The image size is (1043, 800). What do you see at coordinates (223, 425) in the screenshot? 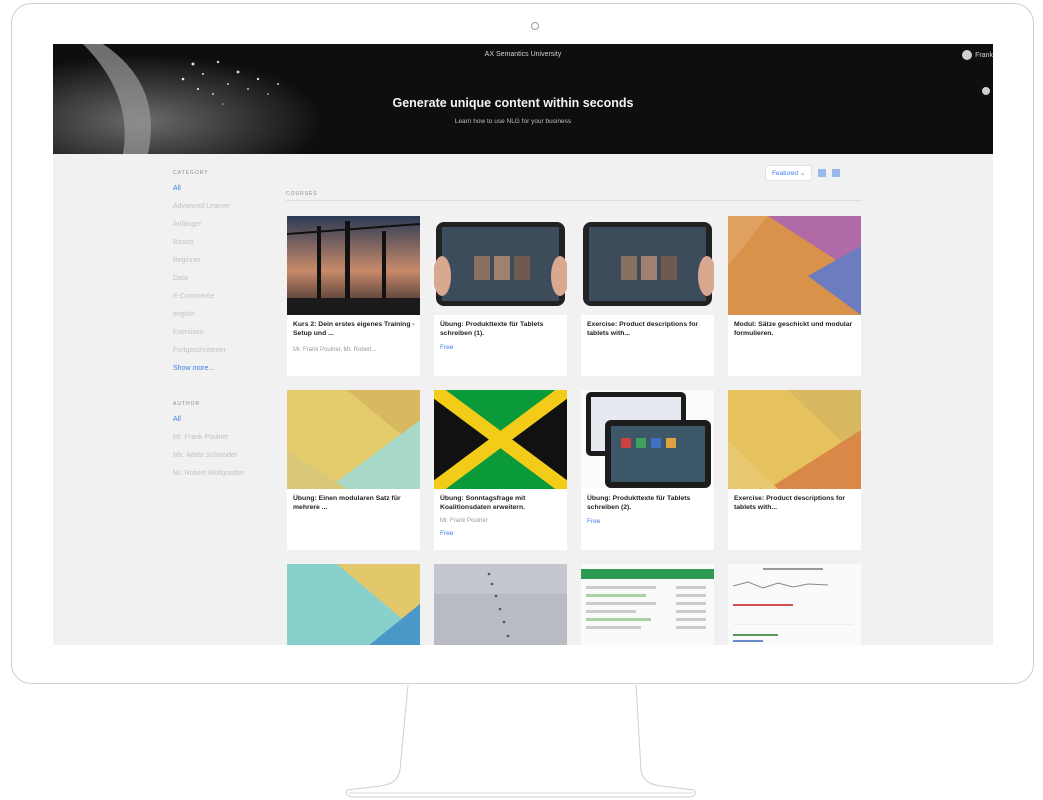
I see `author-item-all: All` at bounding box center [223, 425].